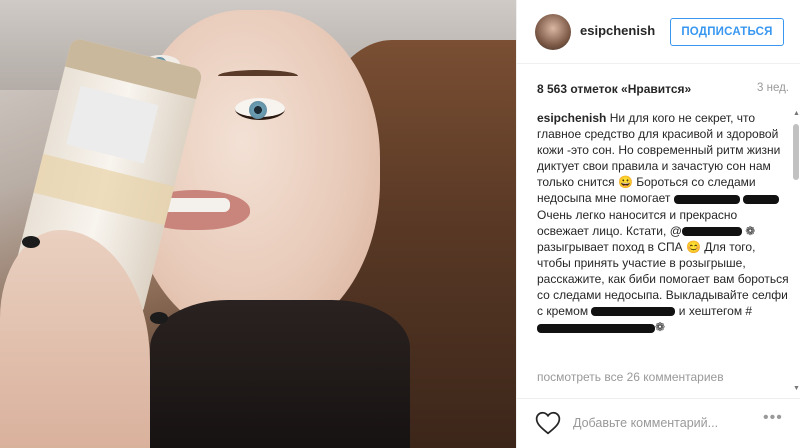  What do you see at coordinates (773, 88) in the screenshot?
I see `post-age: 3 нед.` at bounding box center [773, 88].